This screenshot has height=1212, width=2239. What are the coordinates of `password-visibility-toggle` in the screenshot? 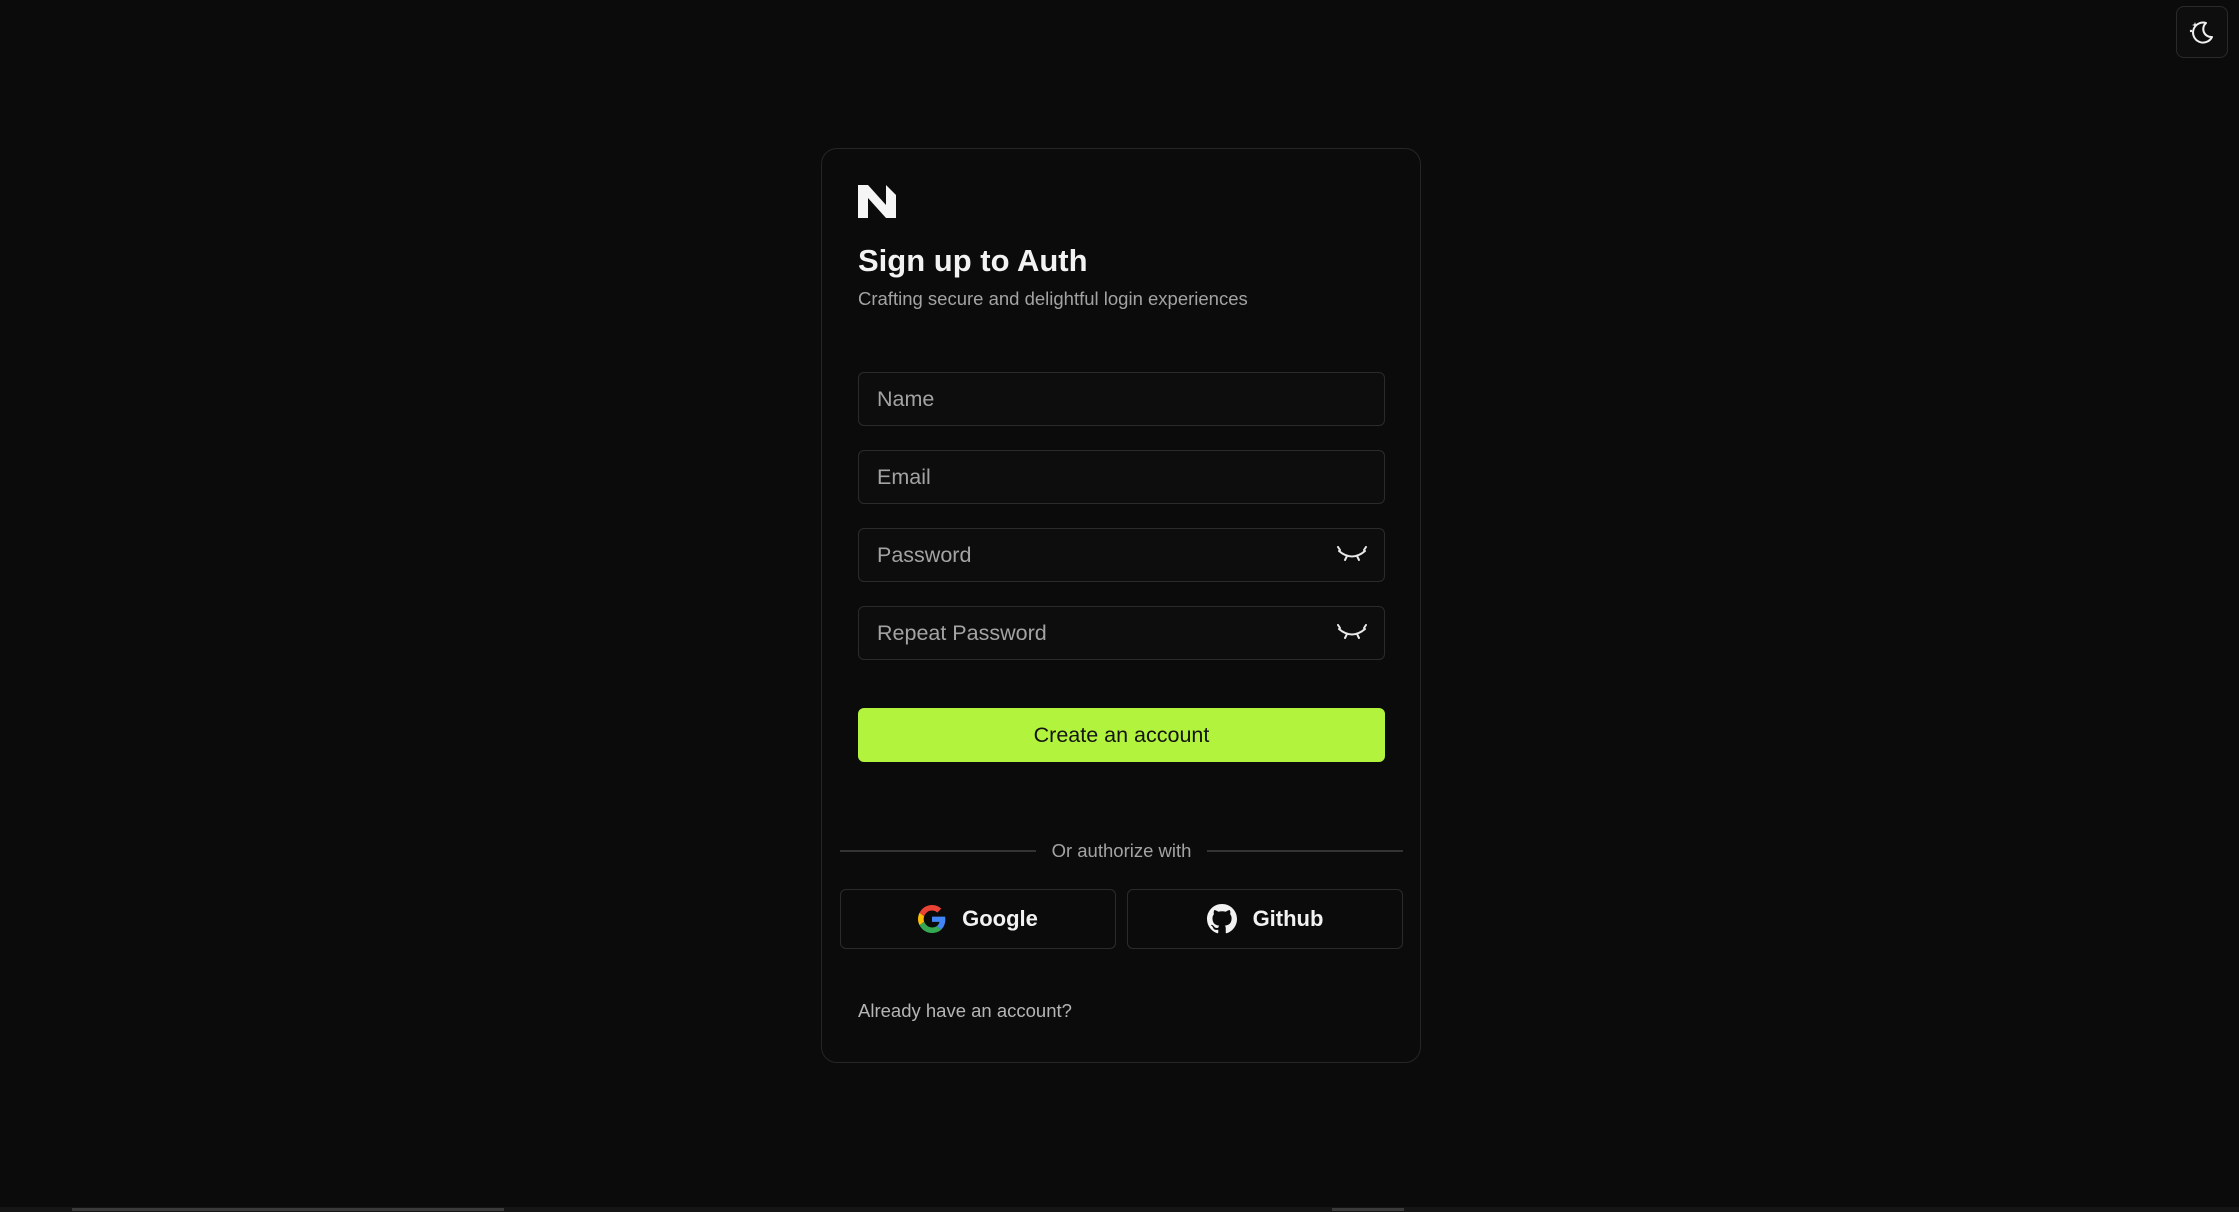 It's located at (1352, 556).